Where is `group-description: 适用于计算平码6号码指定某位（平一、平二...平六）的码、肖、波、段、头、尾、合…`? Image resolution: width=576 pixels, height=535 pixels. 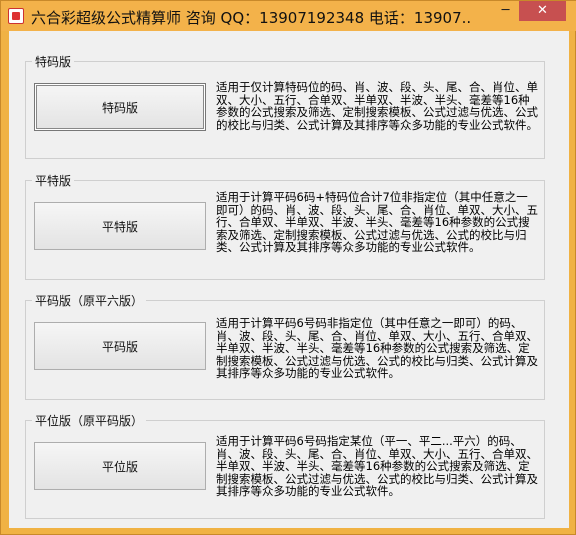 group-description: 适用于计算平码6号码指定某位（平一、平二...平六）的码、肖、波、段、头、尾、合… is located at coordinates (377, 466).